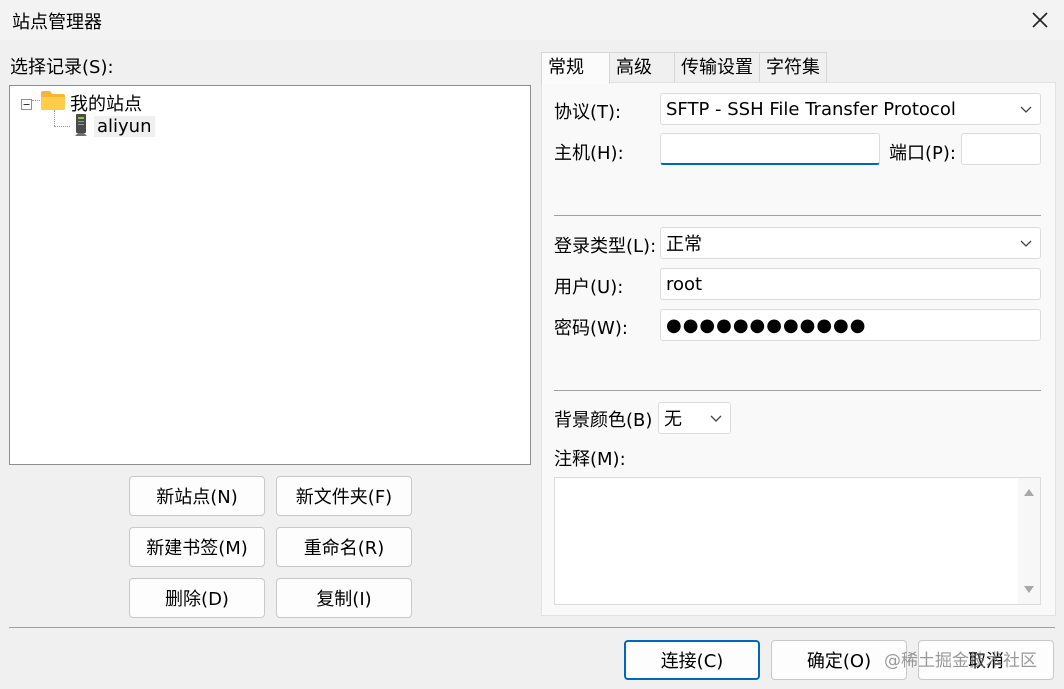  Describe the element at coordinates (605, 246) in the screenshot. I see `logon-type-label: 登录类型(L):` at that location.